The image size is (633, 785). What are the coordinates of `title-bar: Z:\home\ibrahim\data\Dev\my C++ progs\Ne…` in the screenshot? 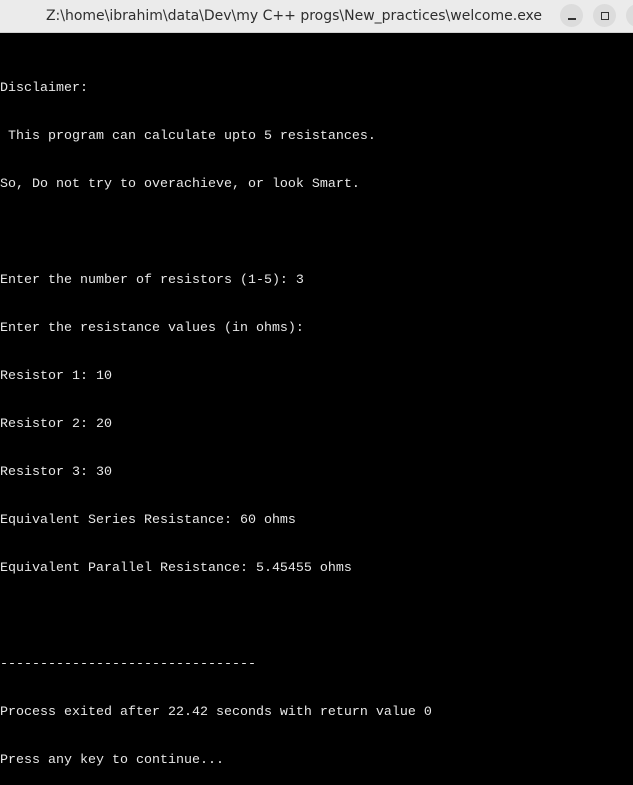 It's located at (316, 16).